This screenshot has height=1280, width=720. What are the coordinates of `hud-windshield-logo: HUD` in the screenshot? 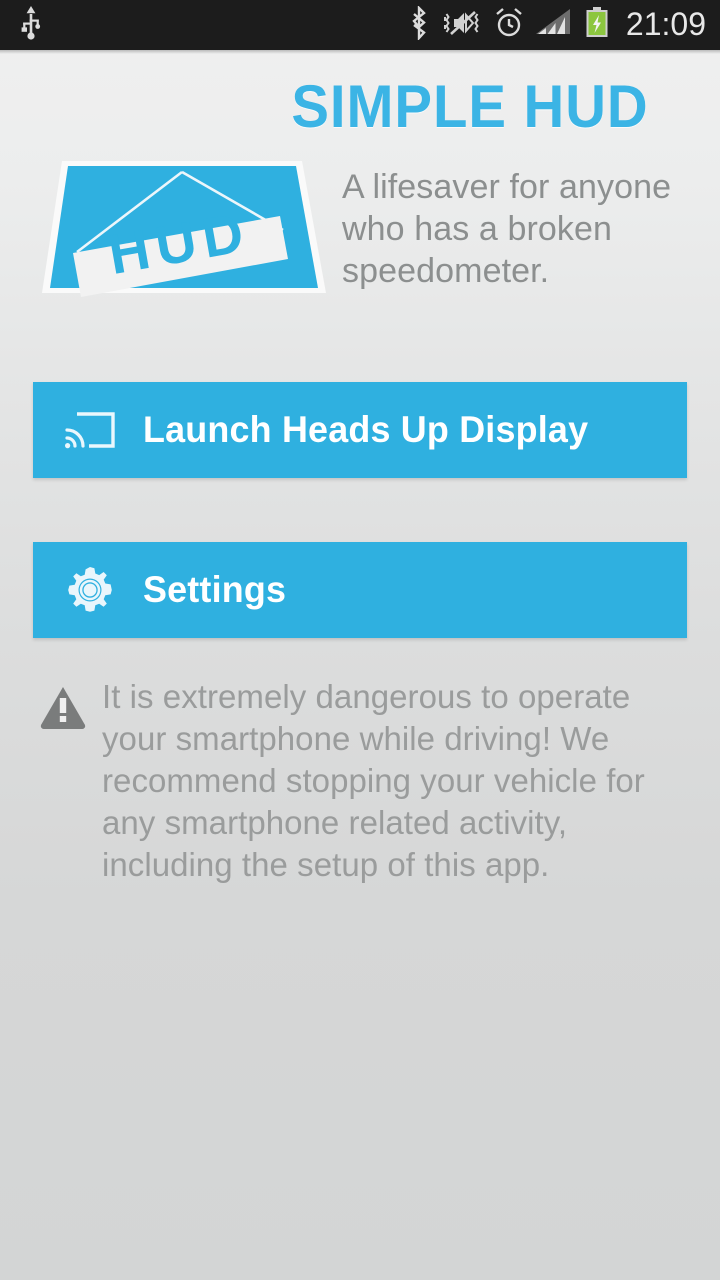 It's located at (184, 227).